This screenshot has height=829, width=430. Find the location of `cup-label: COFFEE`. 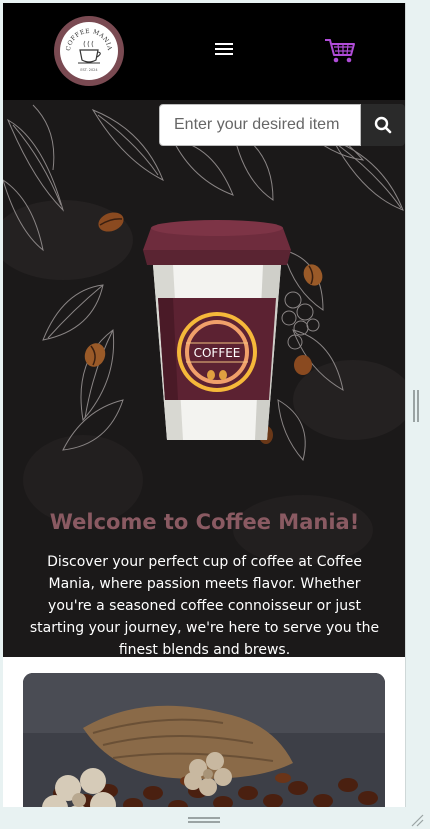

cup-label: COFFEE is located at coordinates (217, 353).